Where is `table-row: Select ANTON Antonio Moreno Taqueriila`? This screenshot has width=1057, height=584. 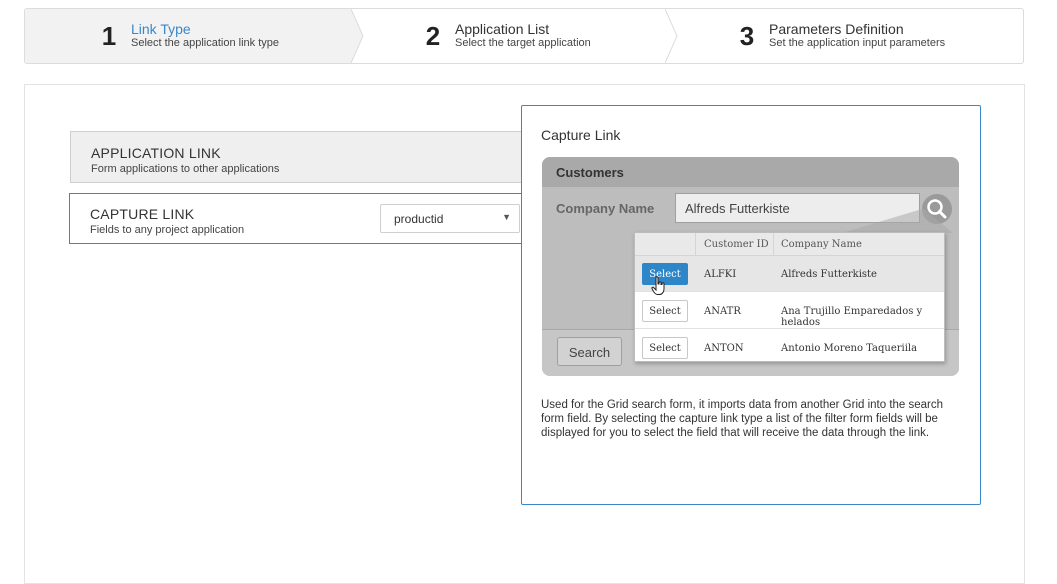 table-row: Select ANTON Antonio Moreno Taqueriila is located at coordinates (789, 348).